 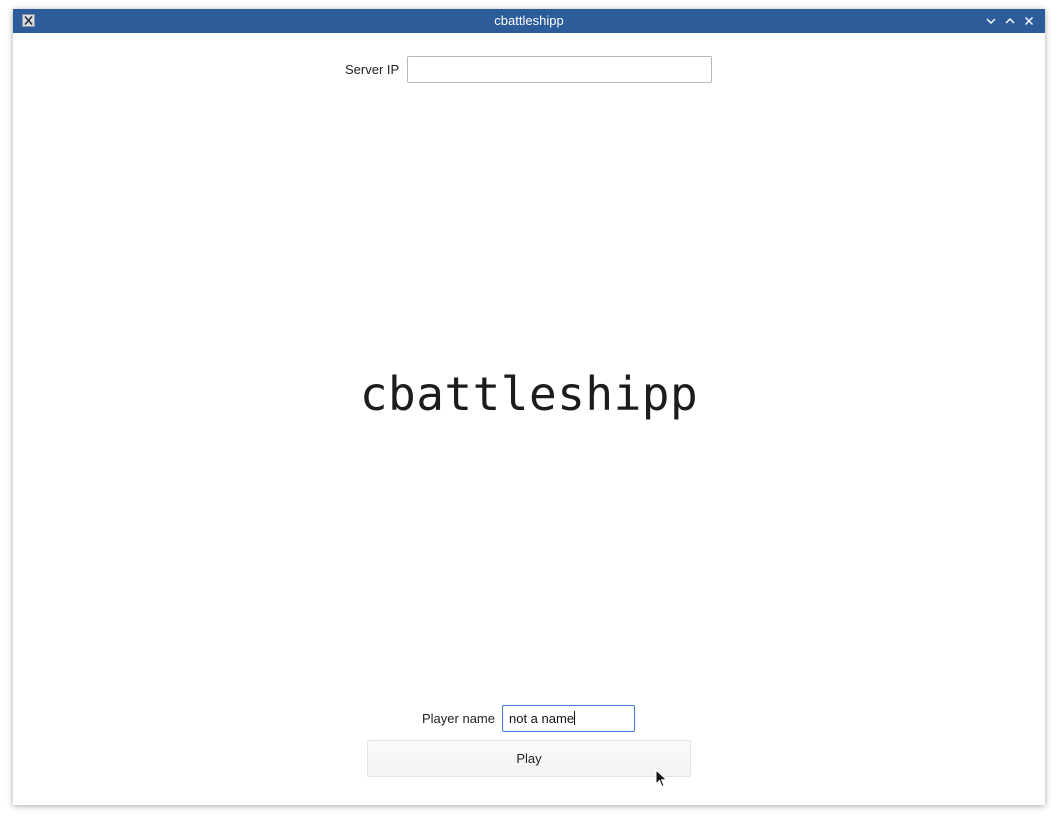 I want to click on close-icon, so click(x=1029, y=21).